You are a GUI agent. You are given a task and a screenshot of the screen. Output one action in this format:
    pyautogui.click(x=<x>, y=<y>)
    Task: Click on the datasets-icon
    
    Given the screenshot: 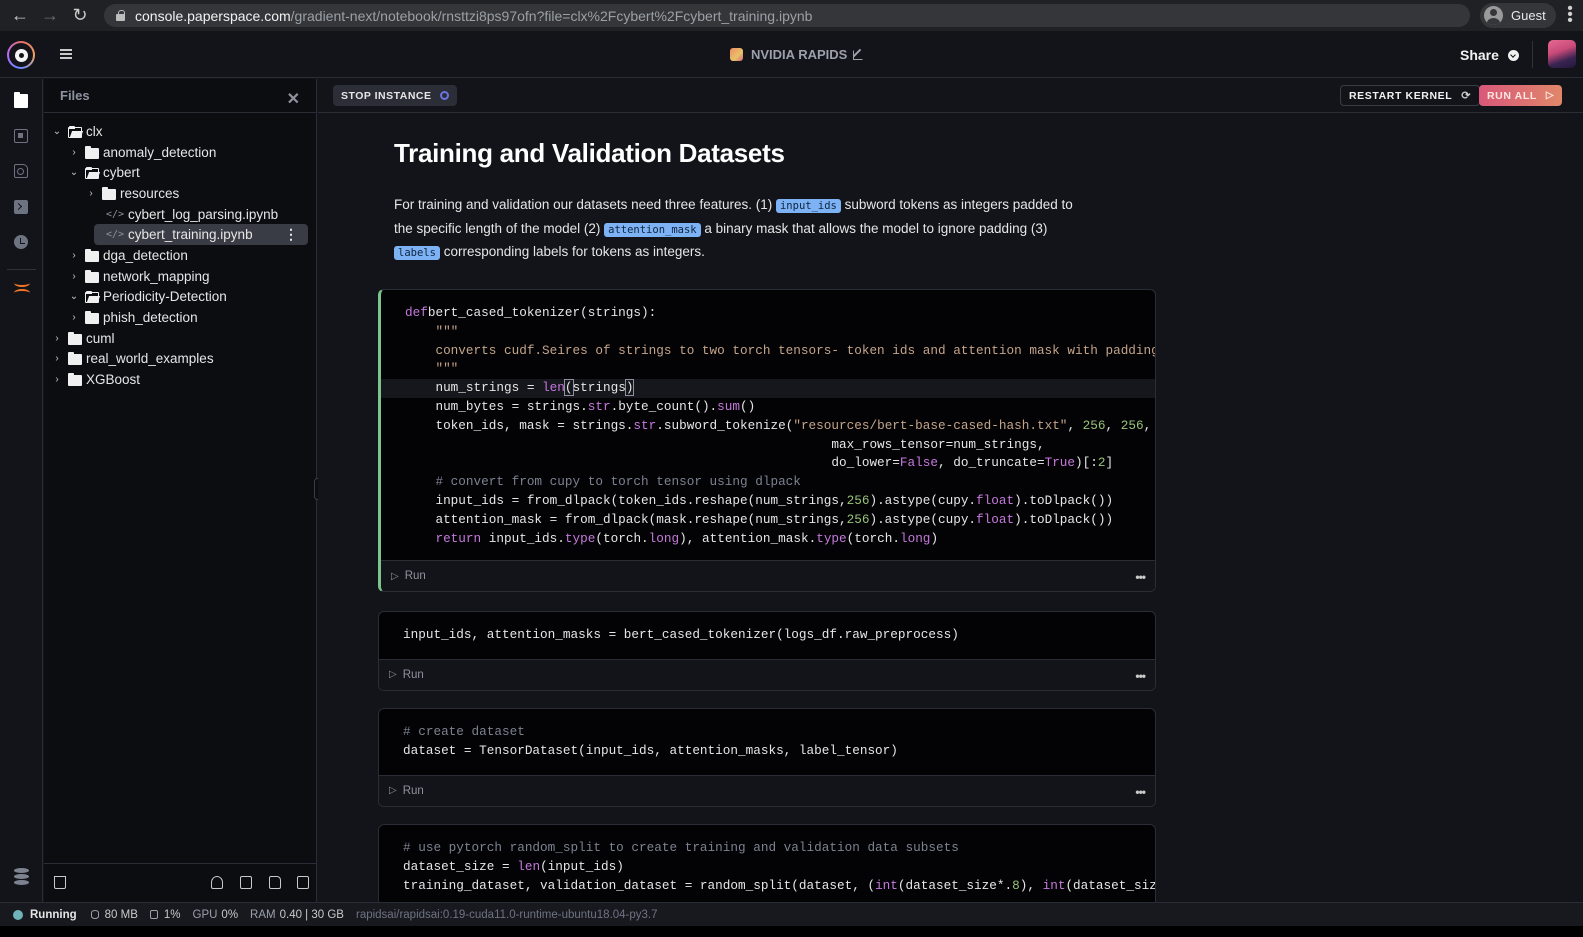 What is the action you would take?
    pyautogui.click(x=21, y=876)
    